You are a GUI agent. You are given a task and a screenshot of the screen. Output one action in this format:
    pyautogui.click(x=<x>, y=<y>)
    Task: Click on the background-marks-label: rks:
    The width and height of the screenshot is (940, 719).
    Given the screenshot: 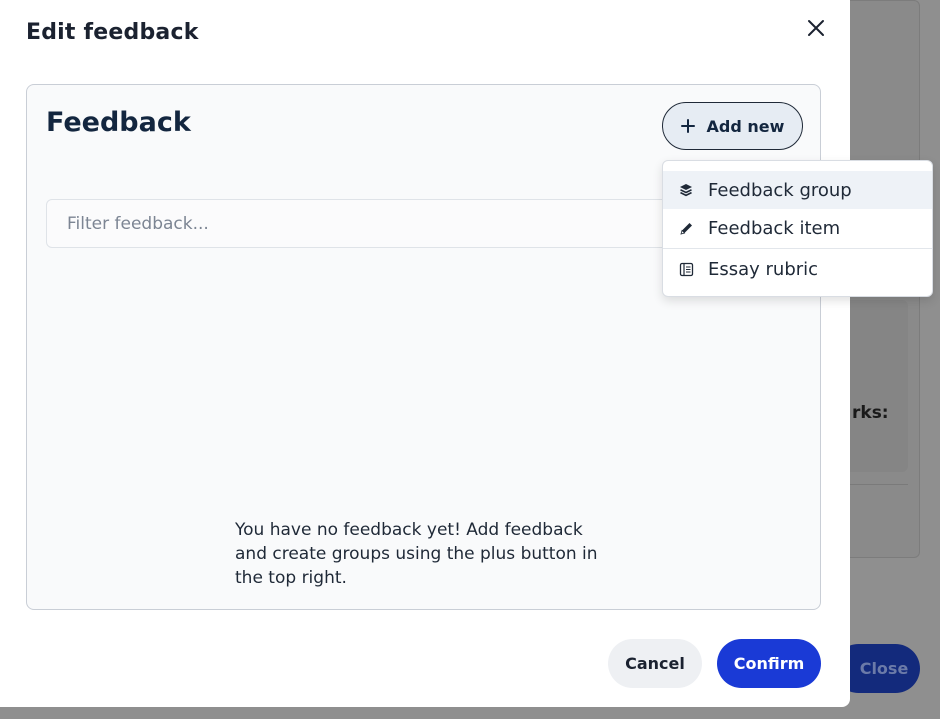 What is the action you would take?
    pyautogui.click(x=870, y=413)
    